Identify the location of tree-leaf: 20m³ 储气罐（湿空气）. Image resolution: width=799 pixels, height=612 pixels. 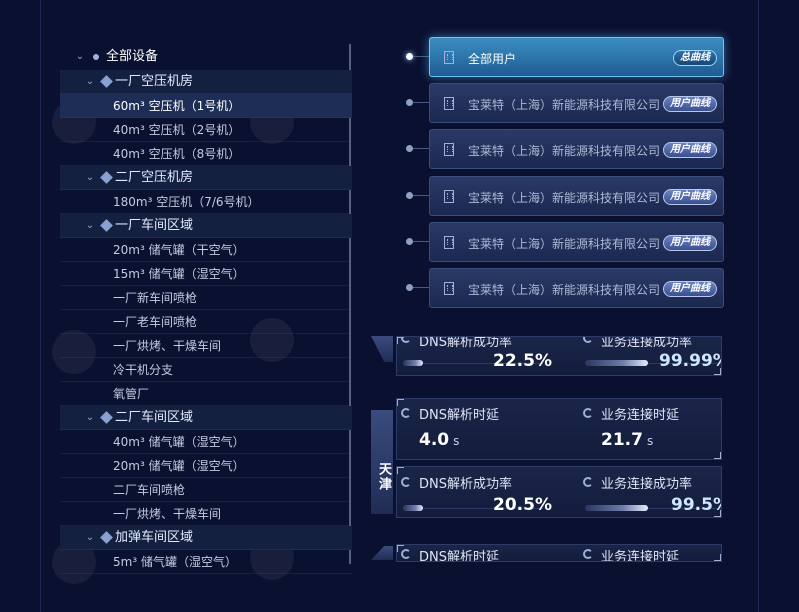
(206, 466).